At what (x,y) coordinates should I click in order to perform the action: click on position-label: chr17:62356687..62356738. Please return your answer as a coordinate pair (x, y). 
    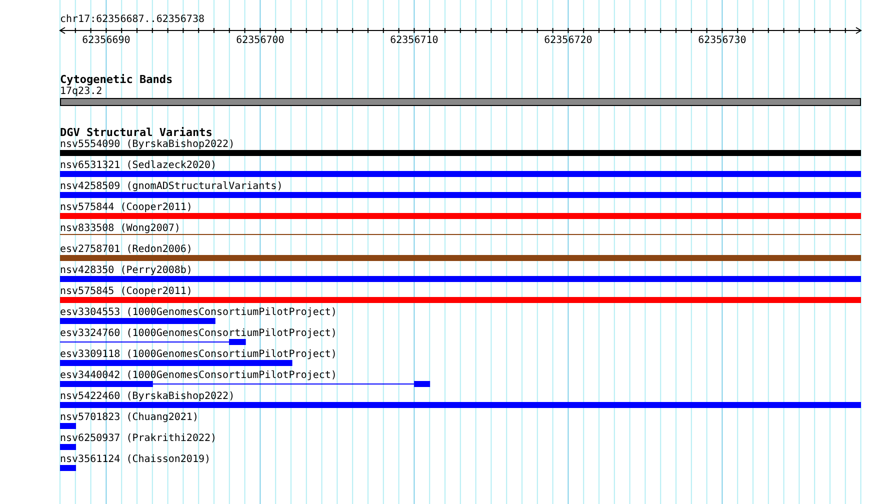
    Looking at the image, I should click on (132, 20).